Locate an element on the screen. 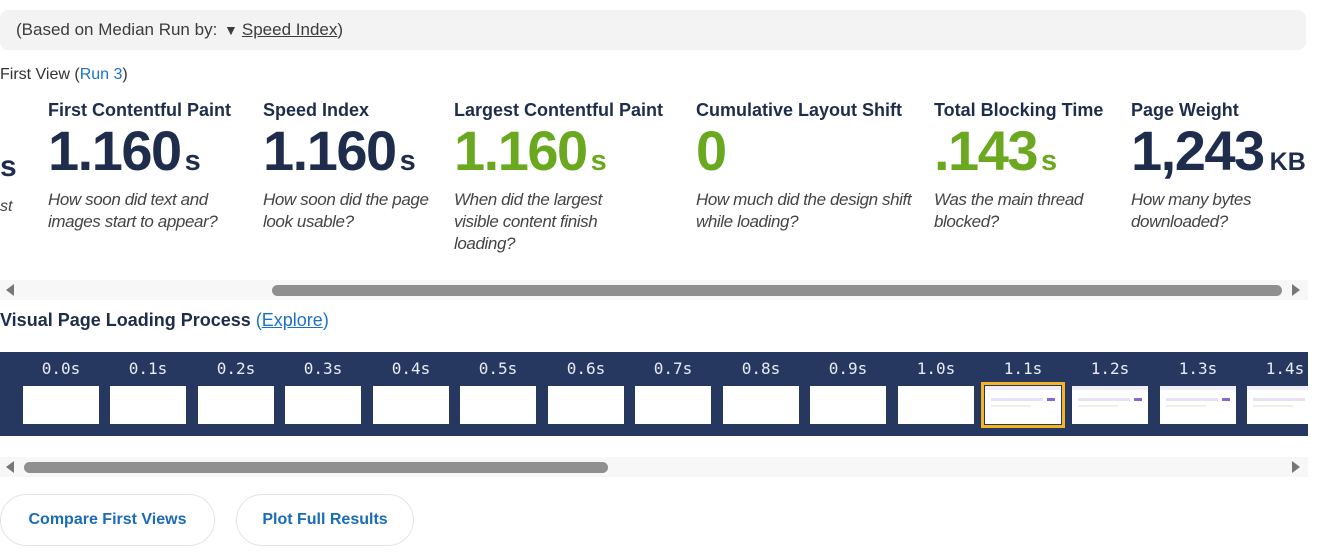  filmstrip-frame: 0.8s is located at coordinates (761, 388).